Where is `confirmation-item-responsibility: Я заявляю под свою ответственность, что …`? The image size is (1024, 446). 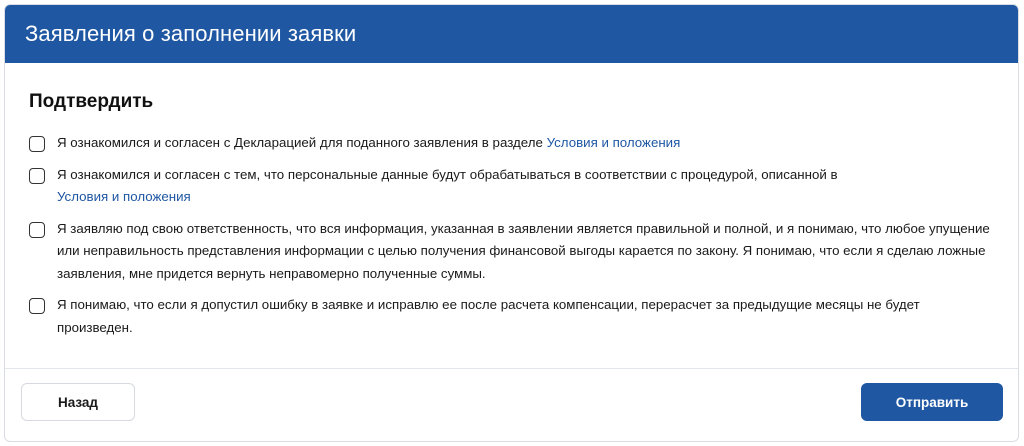 confirmation-item-responsibility: Я заявляю под свою ответственность, что … is located at coordinates (511, 253).